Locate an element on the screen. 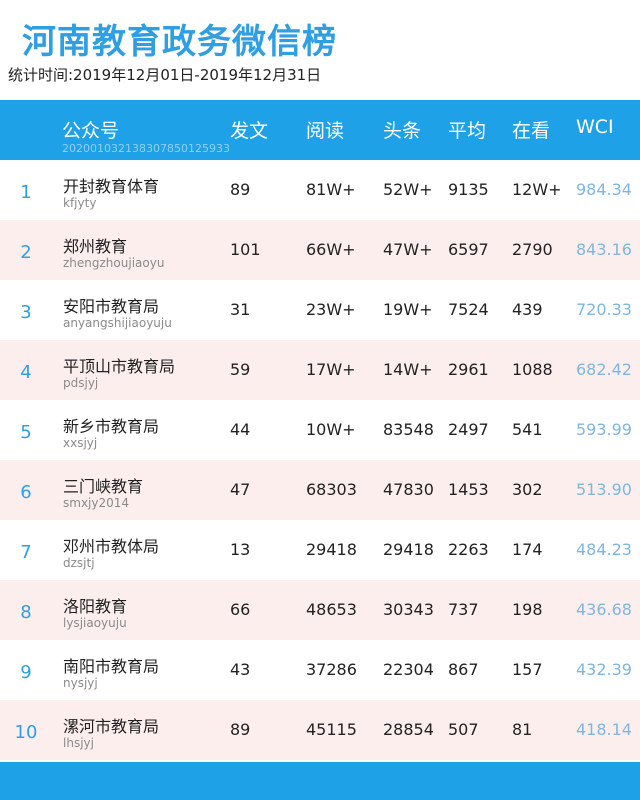 The image size is (640, 800). account-name: 郑州教育 is located at coordinates (95, 246).